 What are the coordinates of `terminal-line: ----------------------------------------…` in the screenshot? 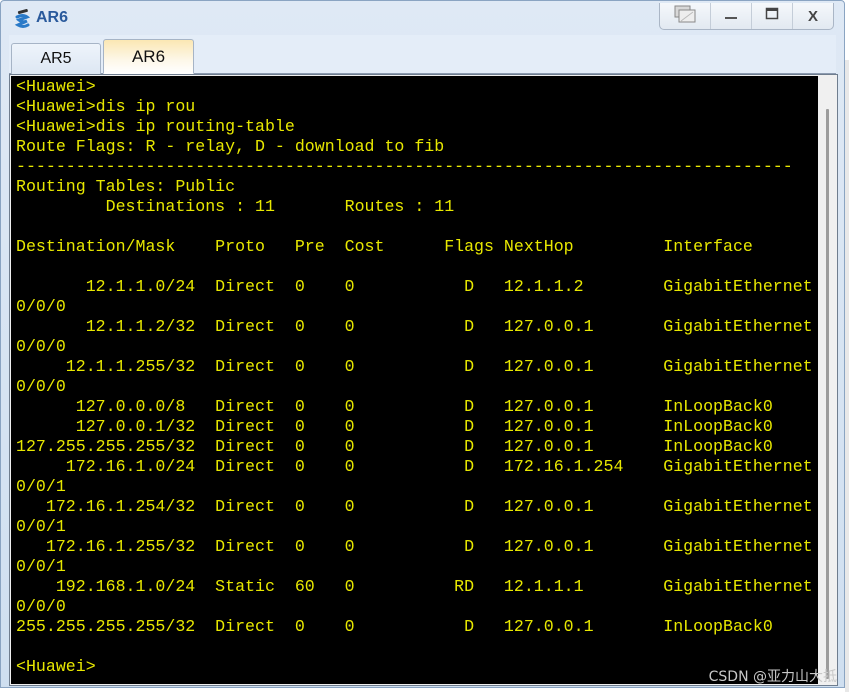 It's located at (404, 166).